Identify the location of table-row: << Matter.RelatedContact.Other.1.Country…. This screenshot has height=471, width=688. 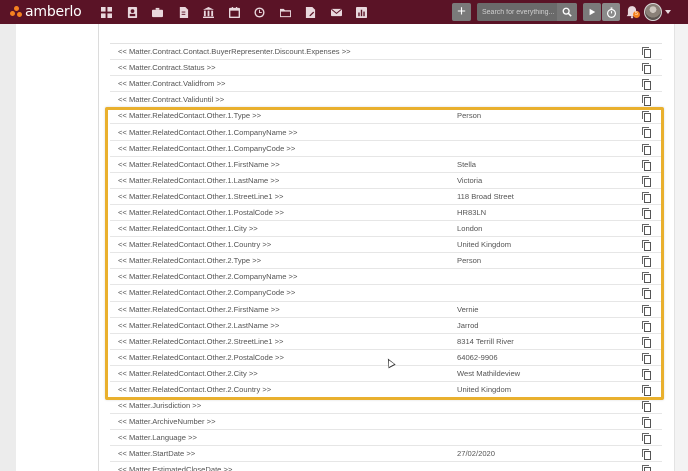
(386, 245).